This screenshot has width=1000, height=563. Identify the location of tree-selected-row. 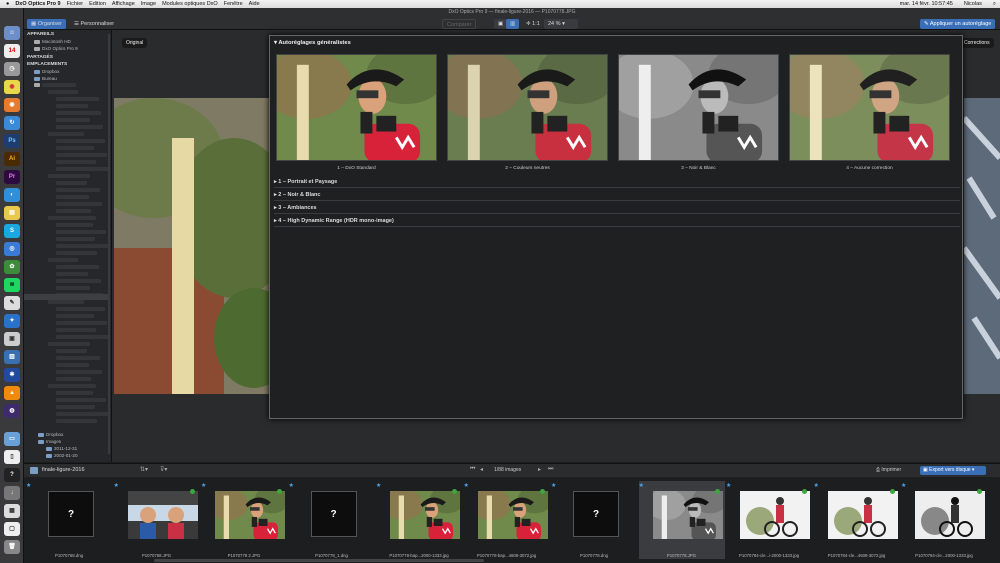
(66, 297).